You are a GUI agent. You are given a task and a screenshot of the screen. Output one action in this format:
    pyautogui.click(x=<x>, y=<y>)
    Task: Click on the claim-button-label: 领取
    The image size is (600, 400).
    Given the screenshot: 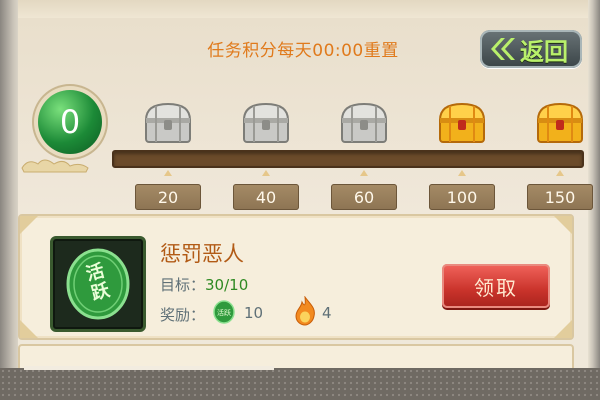 What is the action you would take?
    pyautogui.click(x=496, y=287)
    